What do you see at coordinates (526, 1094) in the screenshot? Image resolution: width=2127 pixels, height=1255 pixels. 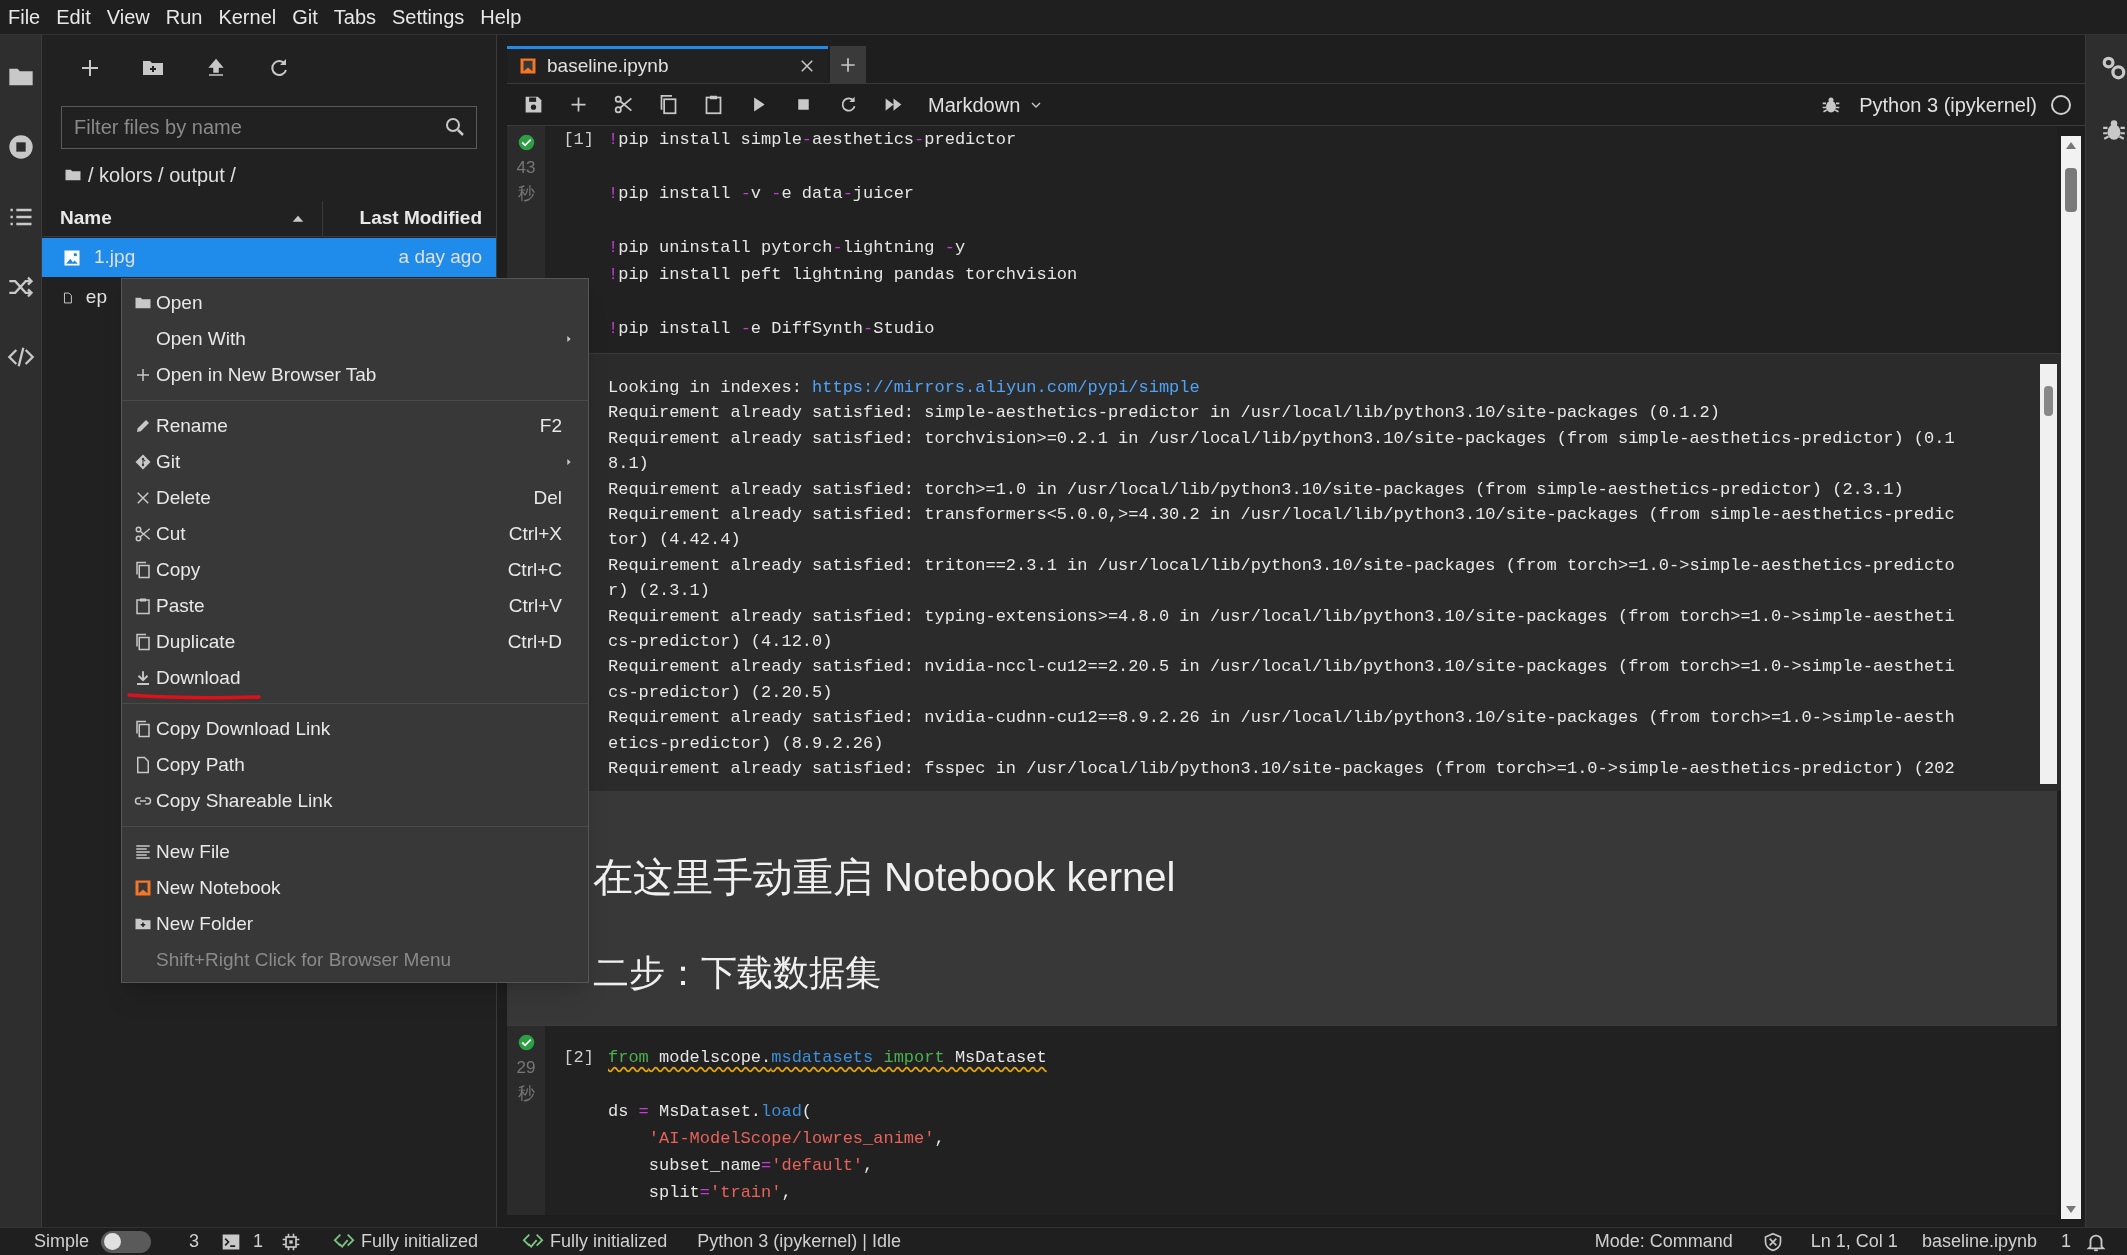 I see `time-unit: 秒` at bounding box center [526, 1094].